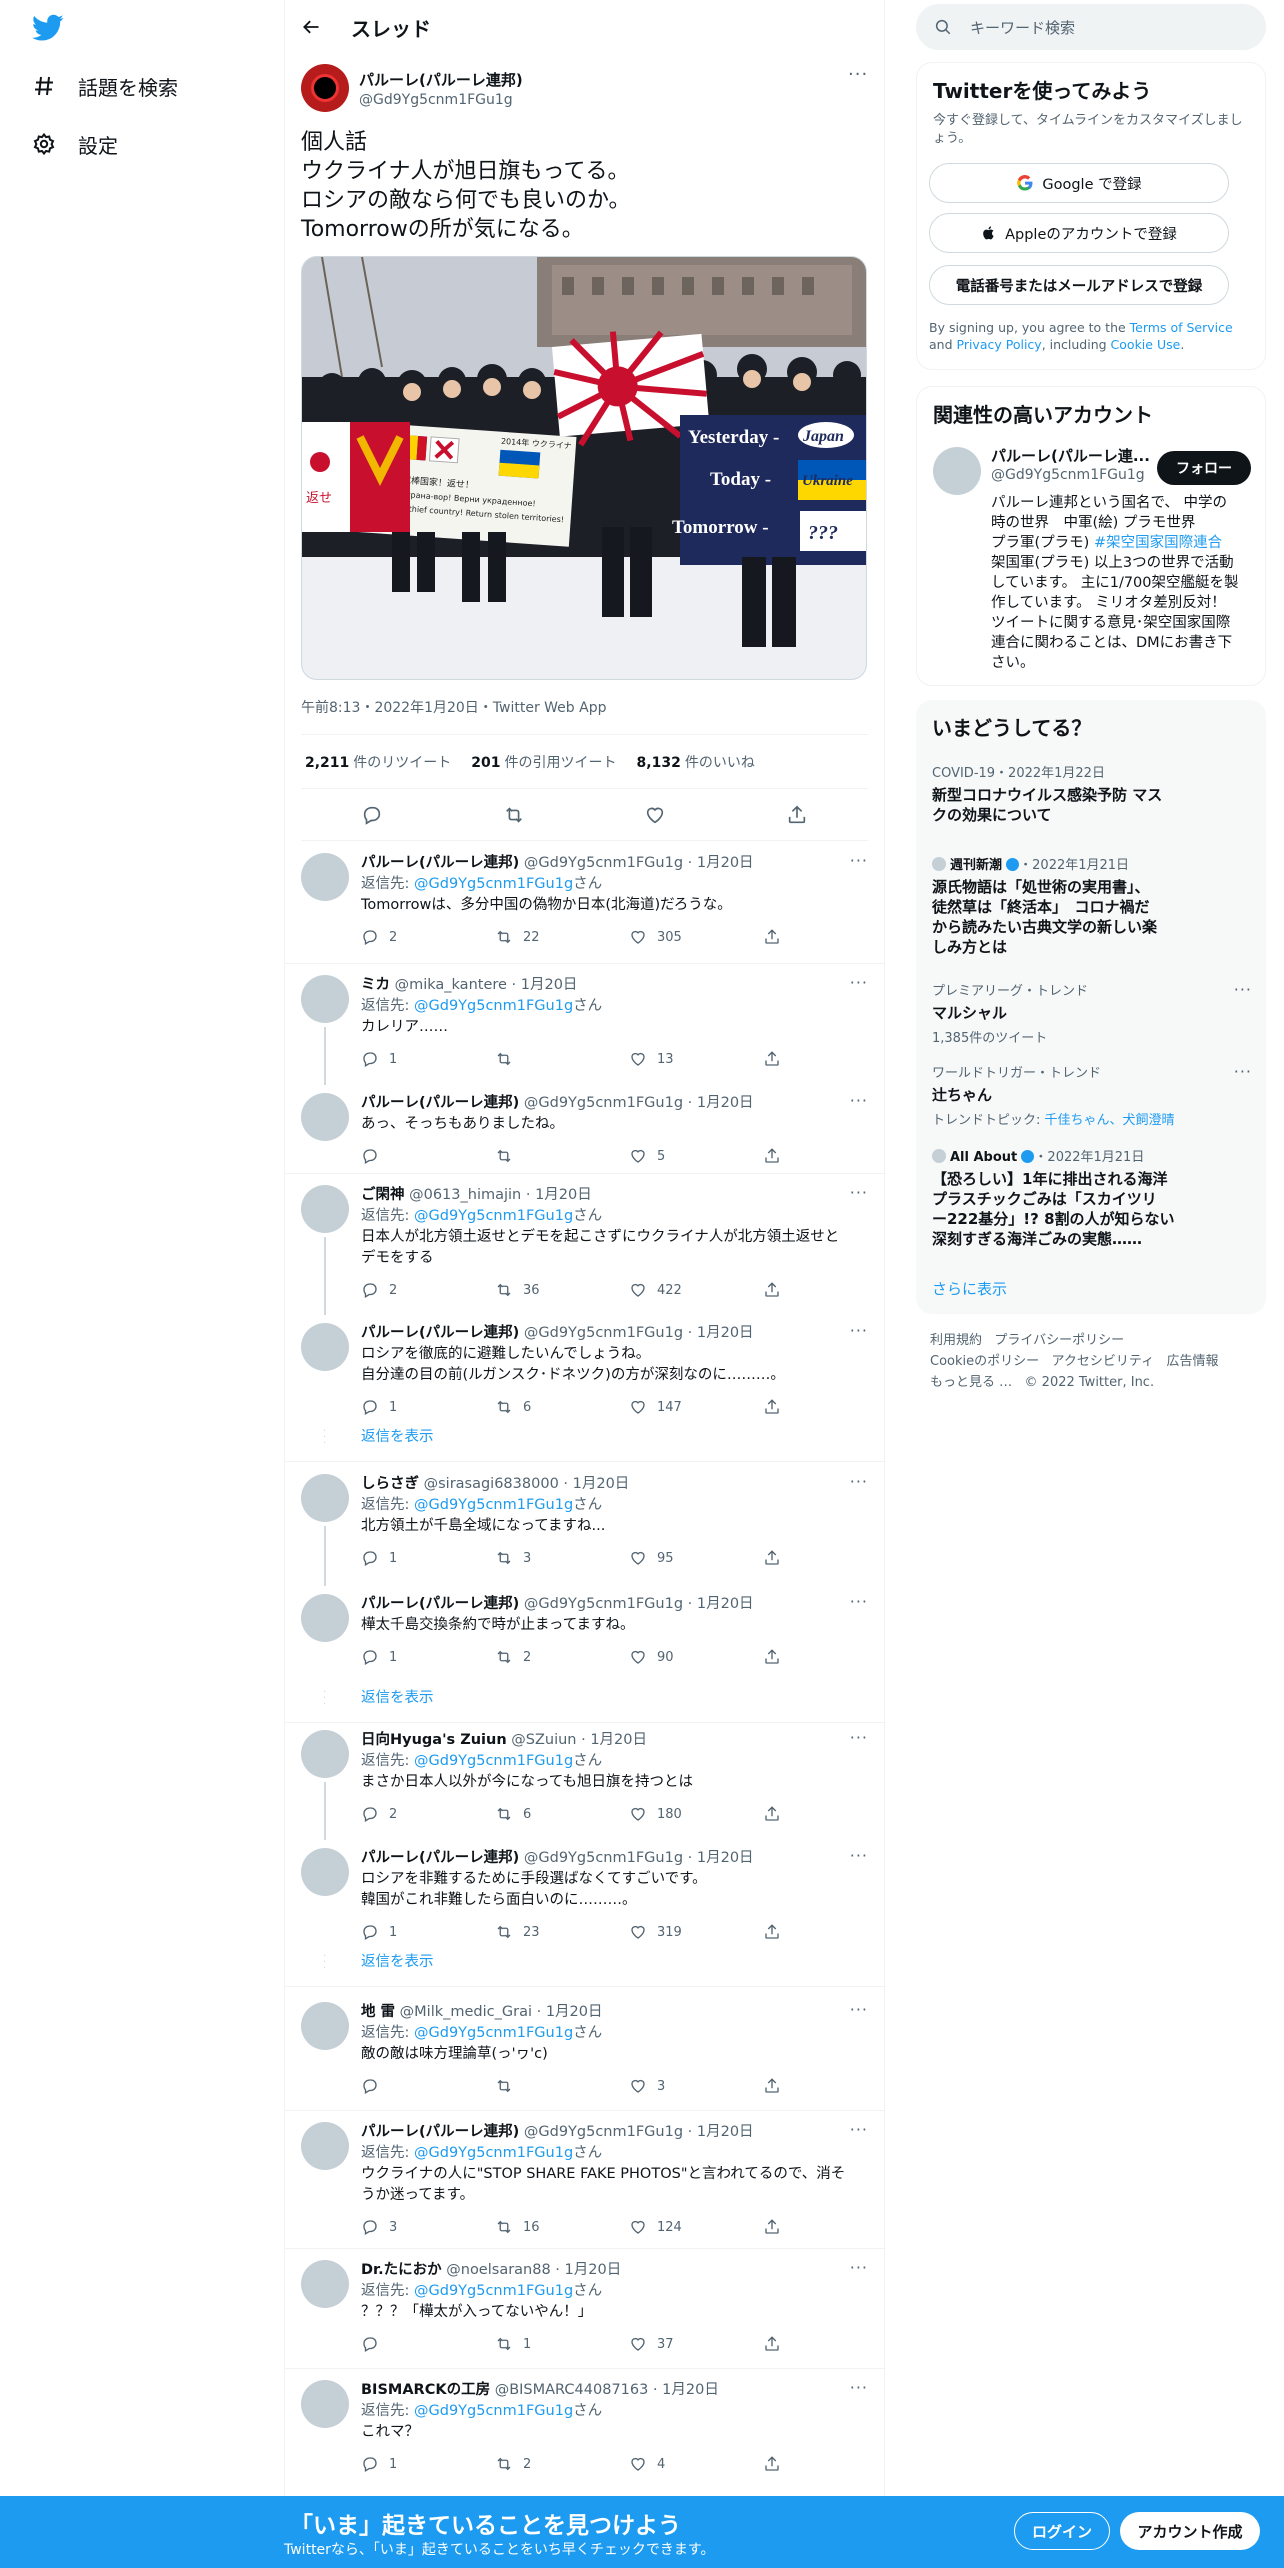 This screenshot has height=2568, width=1284. Describe the element at coordinates (378, 2012) in the screenshot. I see `reply-author-name: 地 雷` at that location.